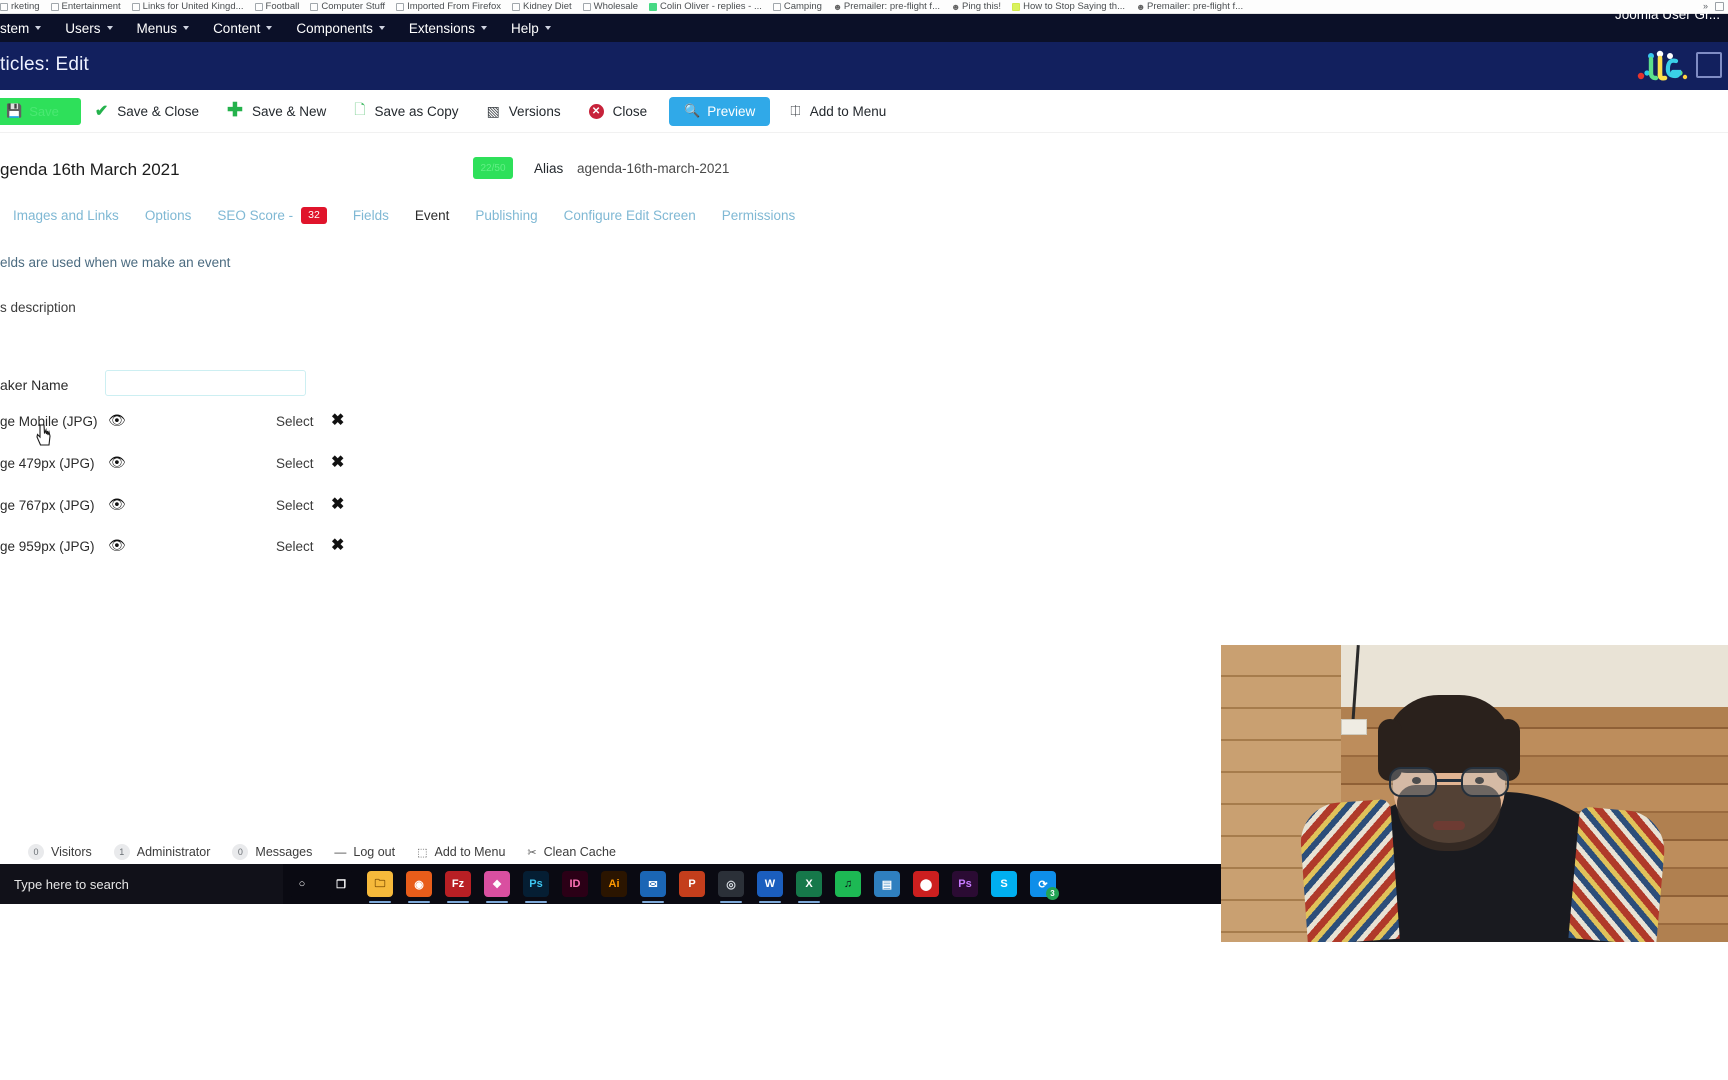 The image size is (1728, 1080). Describe the element at coordinates (731, 887) in the screenshot. I see `obs-icon: ◎` at that location.